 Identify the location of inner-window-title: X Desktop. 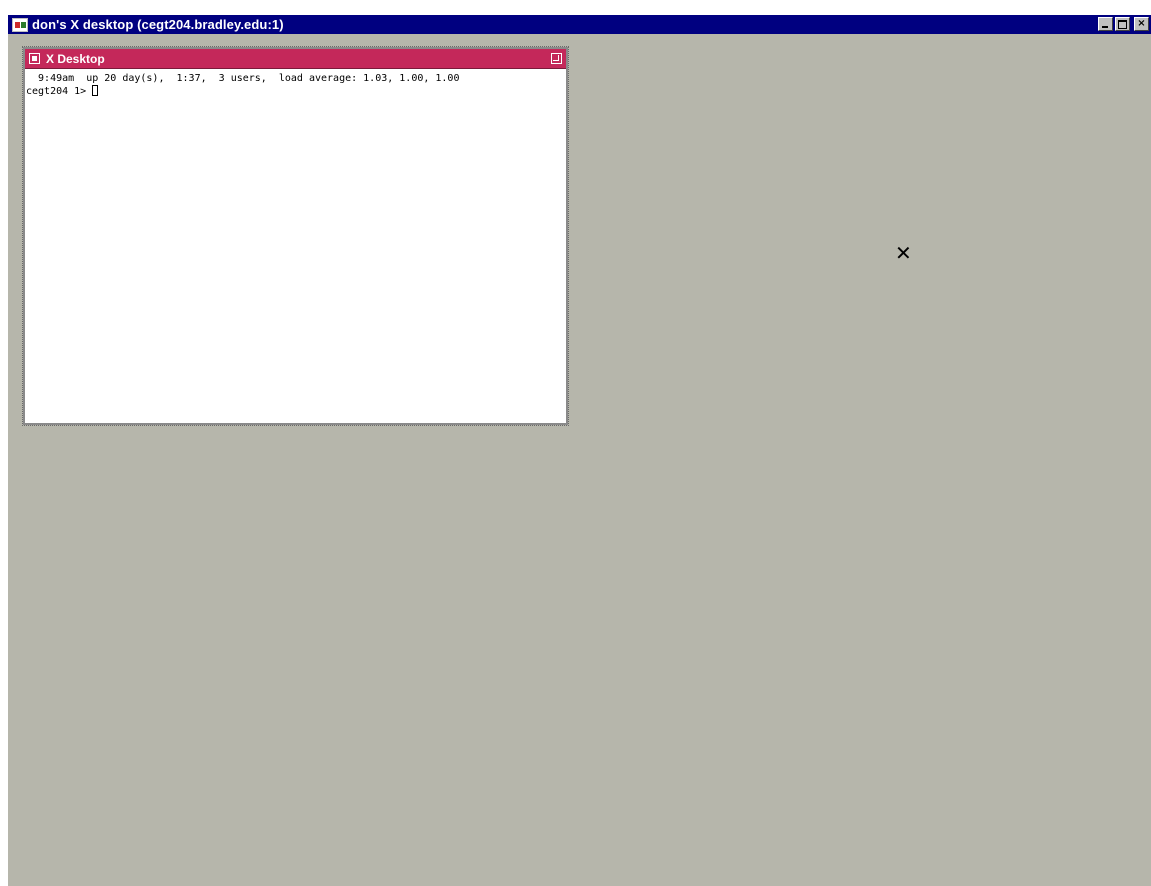
(75, 58).